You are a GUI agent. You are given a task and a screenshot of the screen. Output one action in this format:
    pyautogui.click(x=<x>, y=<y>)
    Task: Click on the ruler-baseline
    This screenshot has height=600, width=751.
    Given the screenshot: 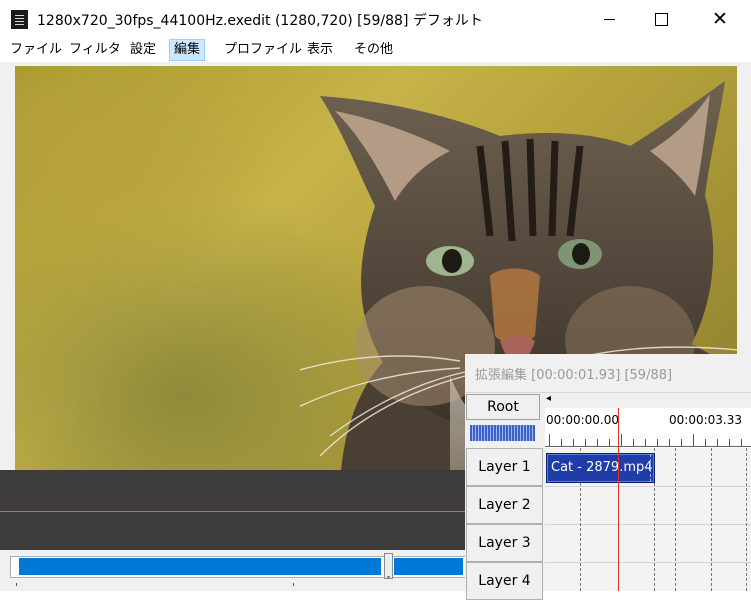 What is the action you would take?
    pyautogui.click(x=648, y=446)
    